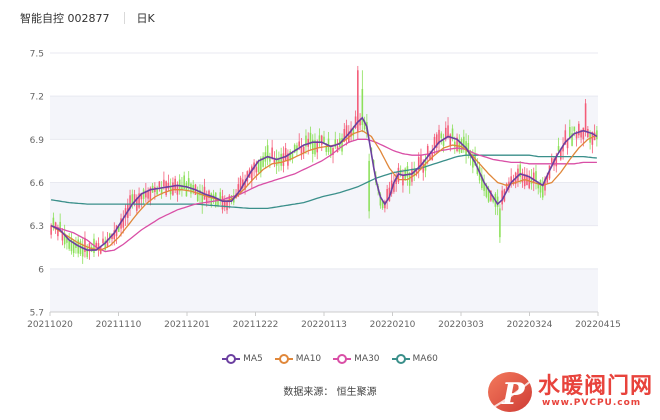 The image size is (660, 420). What do you see at coordinates (393, 325) in the screenshot?
I see `x-tick-label: 20220210` at bounding box center [393, 325].